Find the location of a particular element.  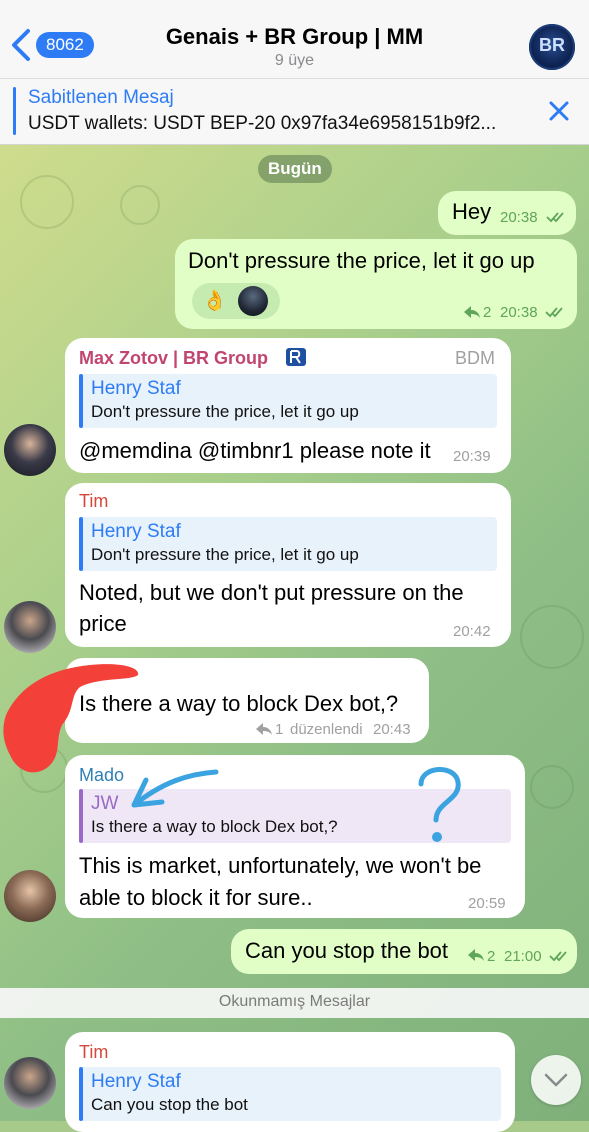

ok-hand-reaction: 👌 is located at coordinates (214, 301).